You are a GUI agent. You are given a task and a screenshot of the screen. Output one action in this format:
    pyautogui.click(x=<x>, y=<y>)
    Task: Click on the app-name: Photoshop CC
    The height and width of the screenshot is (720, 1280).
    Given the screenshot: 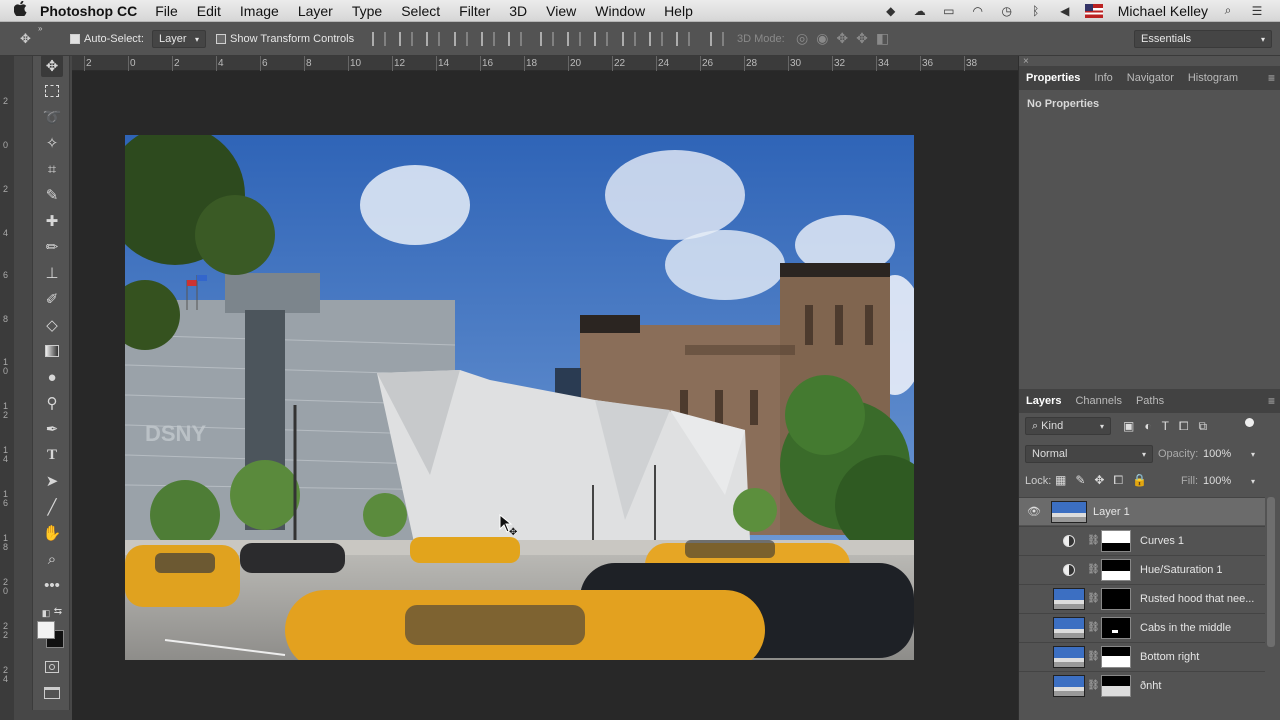 What is the action you would take?
    pyautogui.click(x=88, y=11)
    